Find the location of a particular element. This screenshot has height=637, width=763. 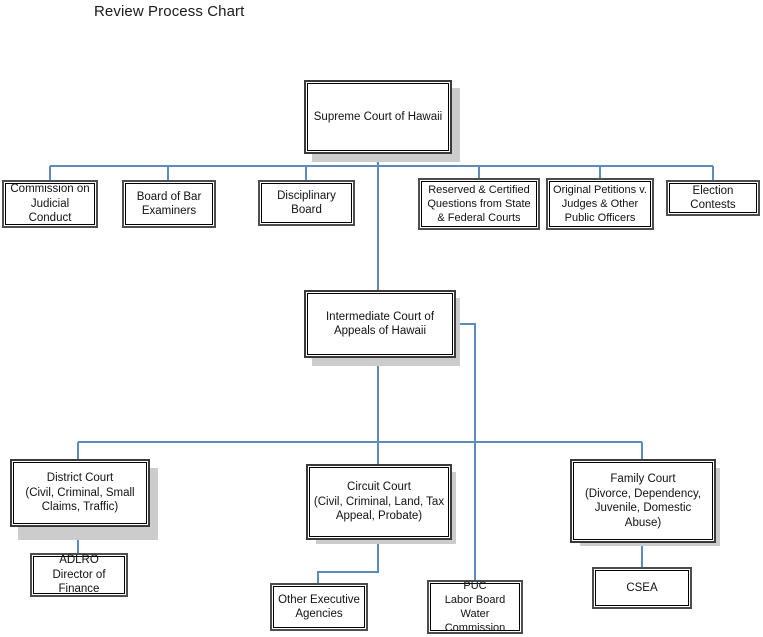

node-supreme-court: Supreme Court of Hawaii is located at coordinates (378, 117).